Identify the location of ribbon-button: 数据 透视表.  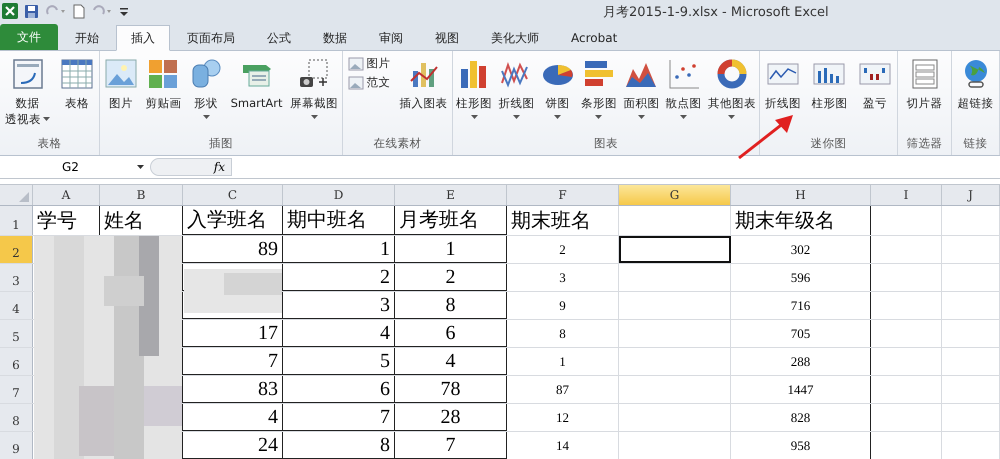
(27, 92).